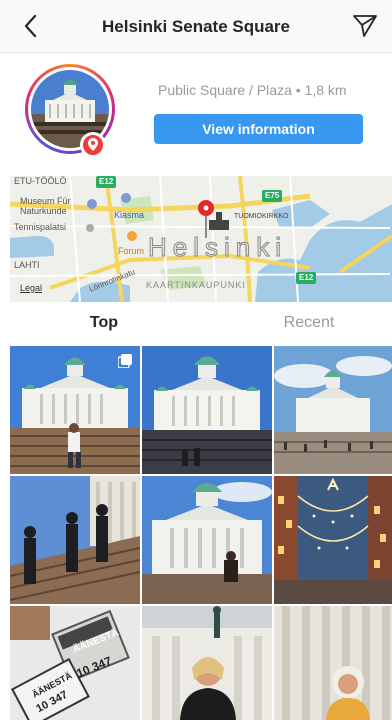 This screenshot has height=720, width=392. What do you see at coordinates (196, 285) in the screenshot?
I see `map-label: KAARTINKAUPUNKI` at bounding box center [196, 285].